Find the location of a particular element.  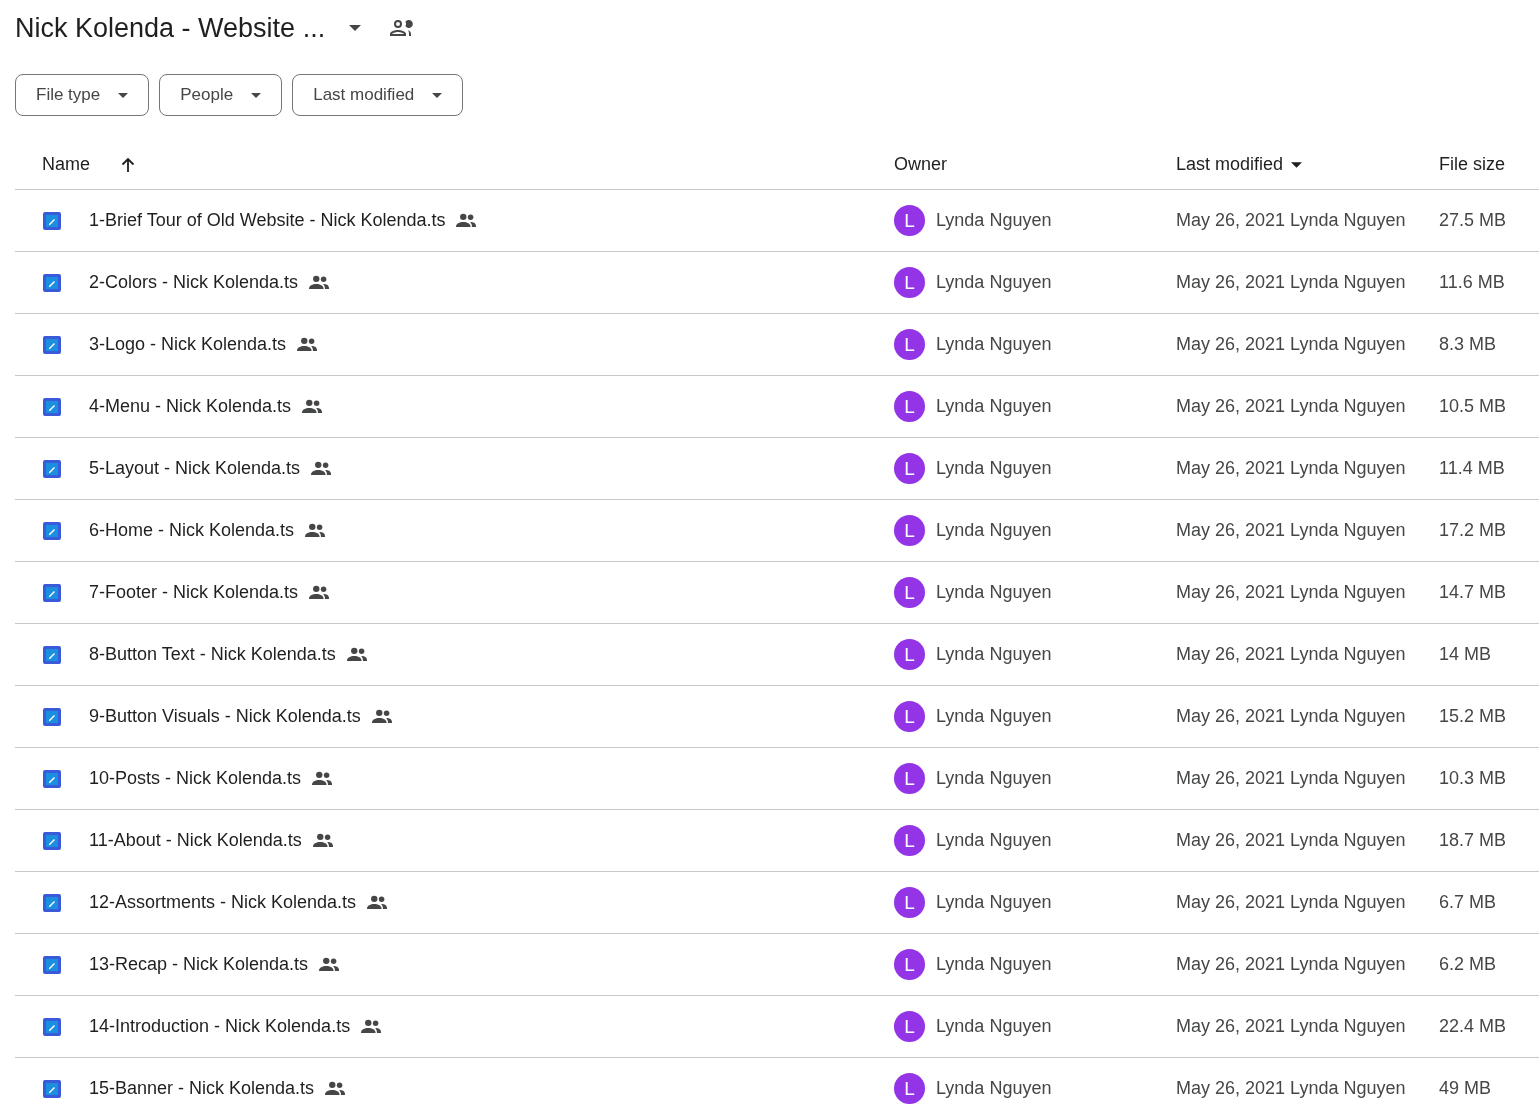

file-name: 2-Colors - Nick Kolenda.ts is located at coordinates (194, 282).